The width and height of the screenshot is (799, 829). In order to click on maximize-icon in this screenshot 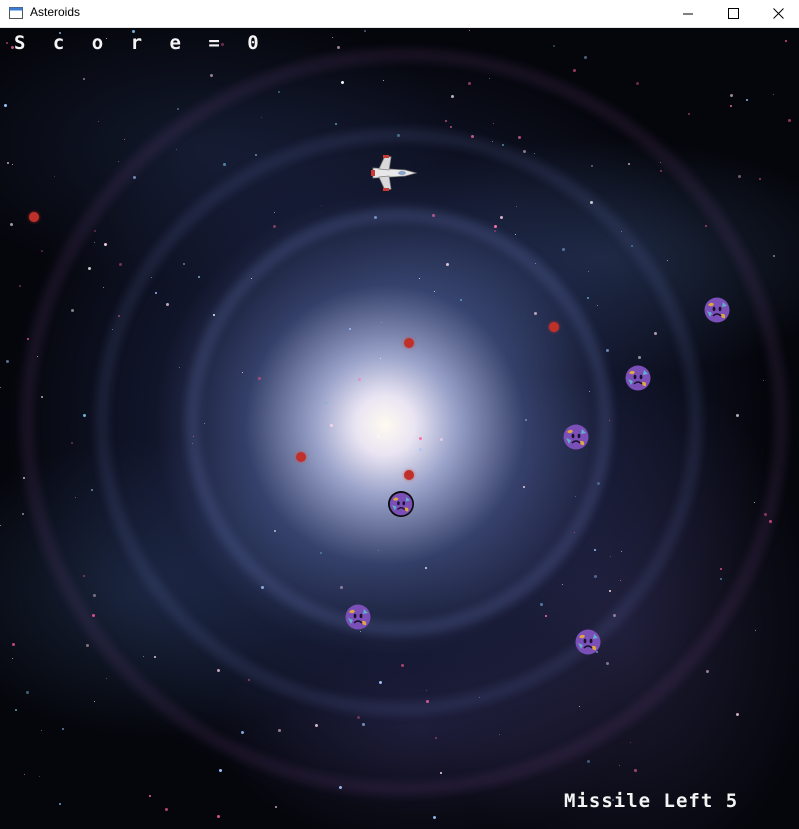, I will do `click(733, 13)`.